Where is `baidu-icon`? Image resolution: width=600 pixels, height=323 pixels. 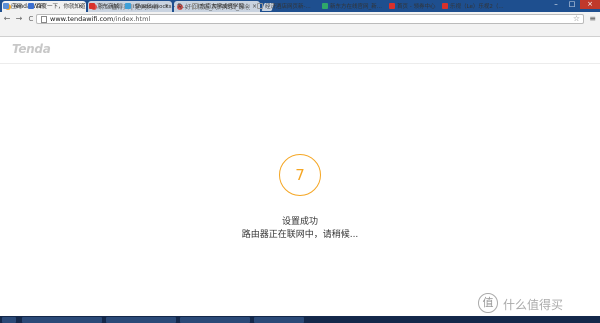 baidu-icon is located at coordinates (31, 6).